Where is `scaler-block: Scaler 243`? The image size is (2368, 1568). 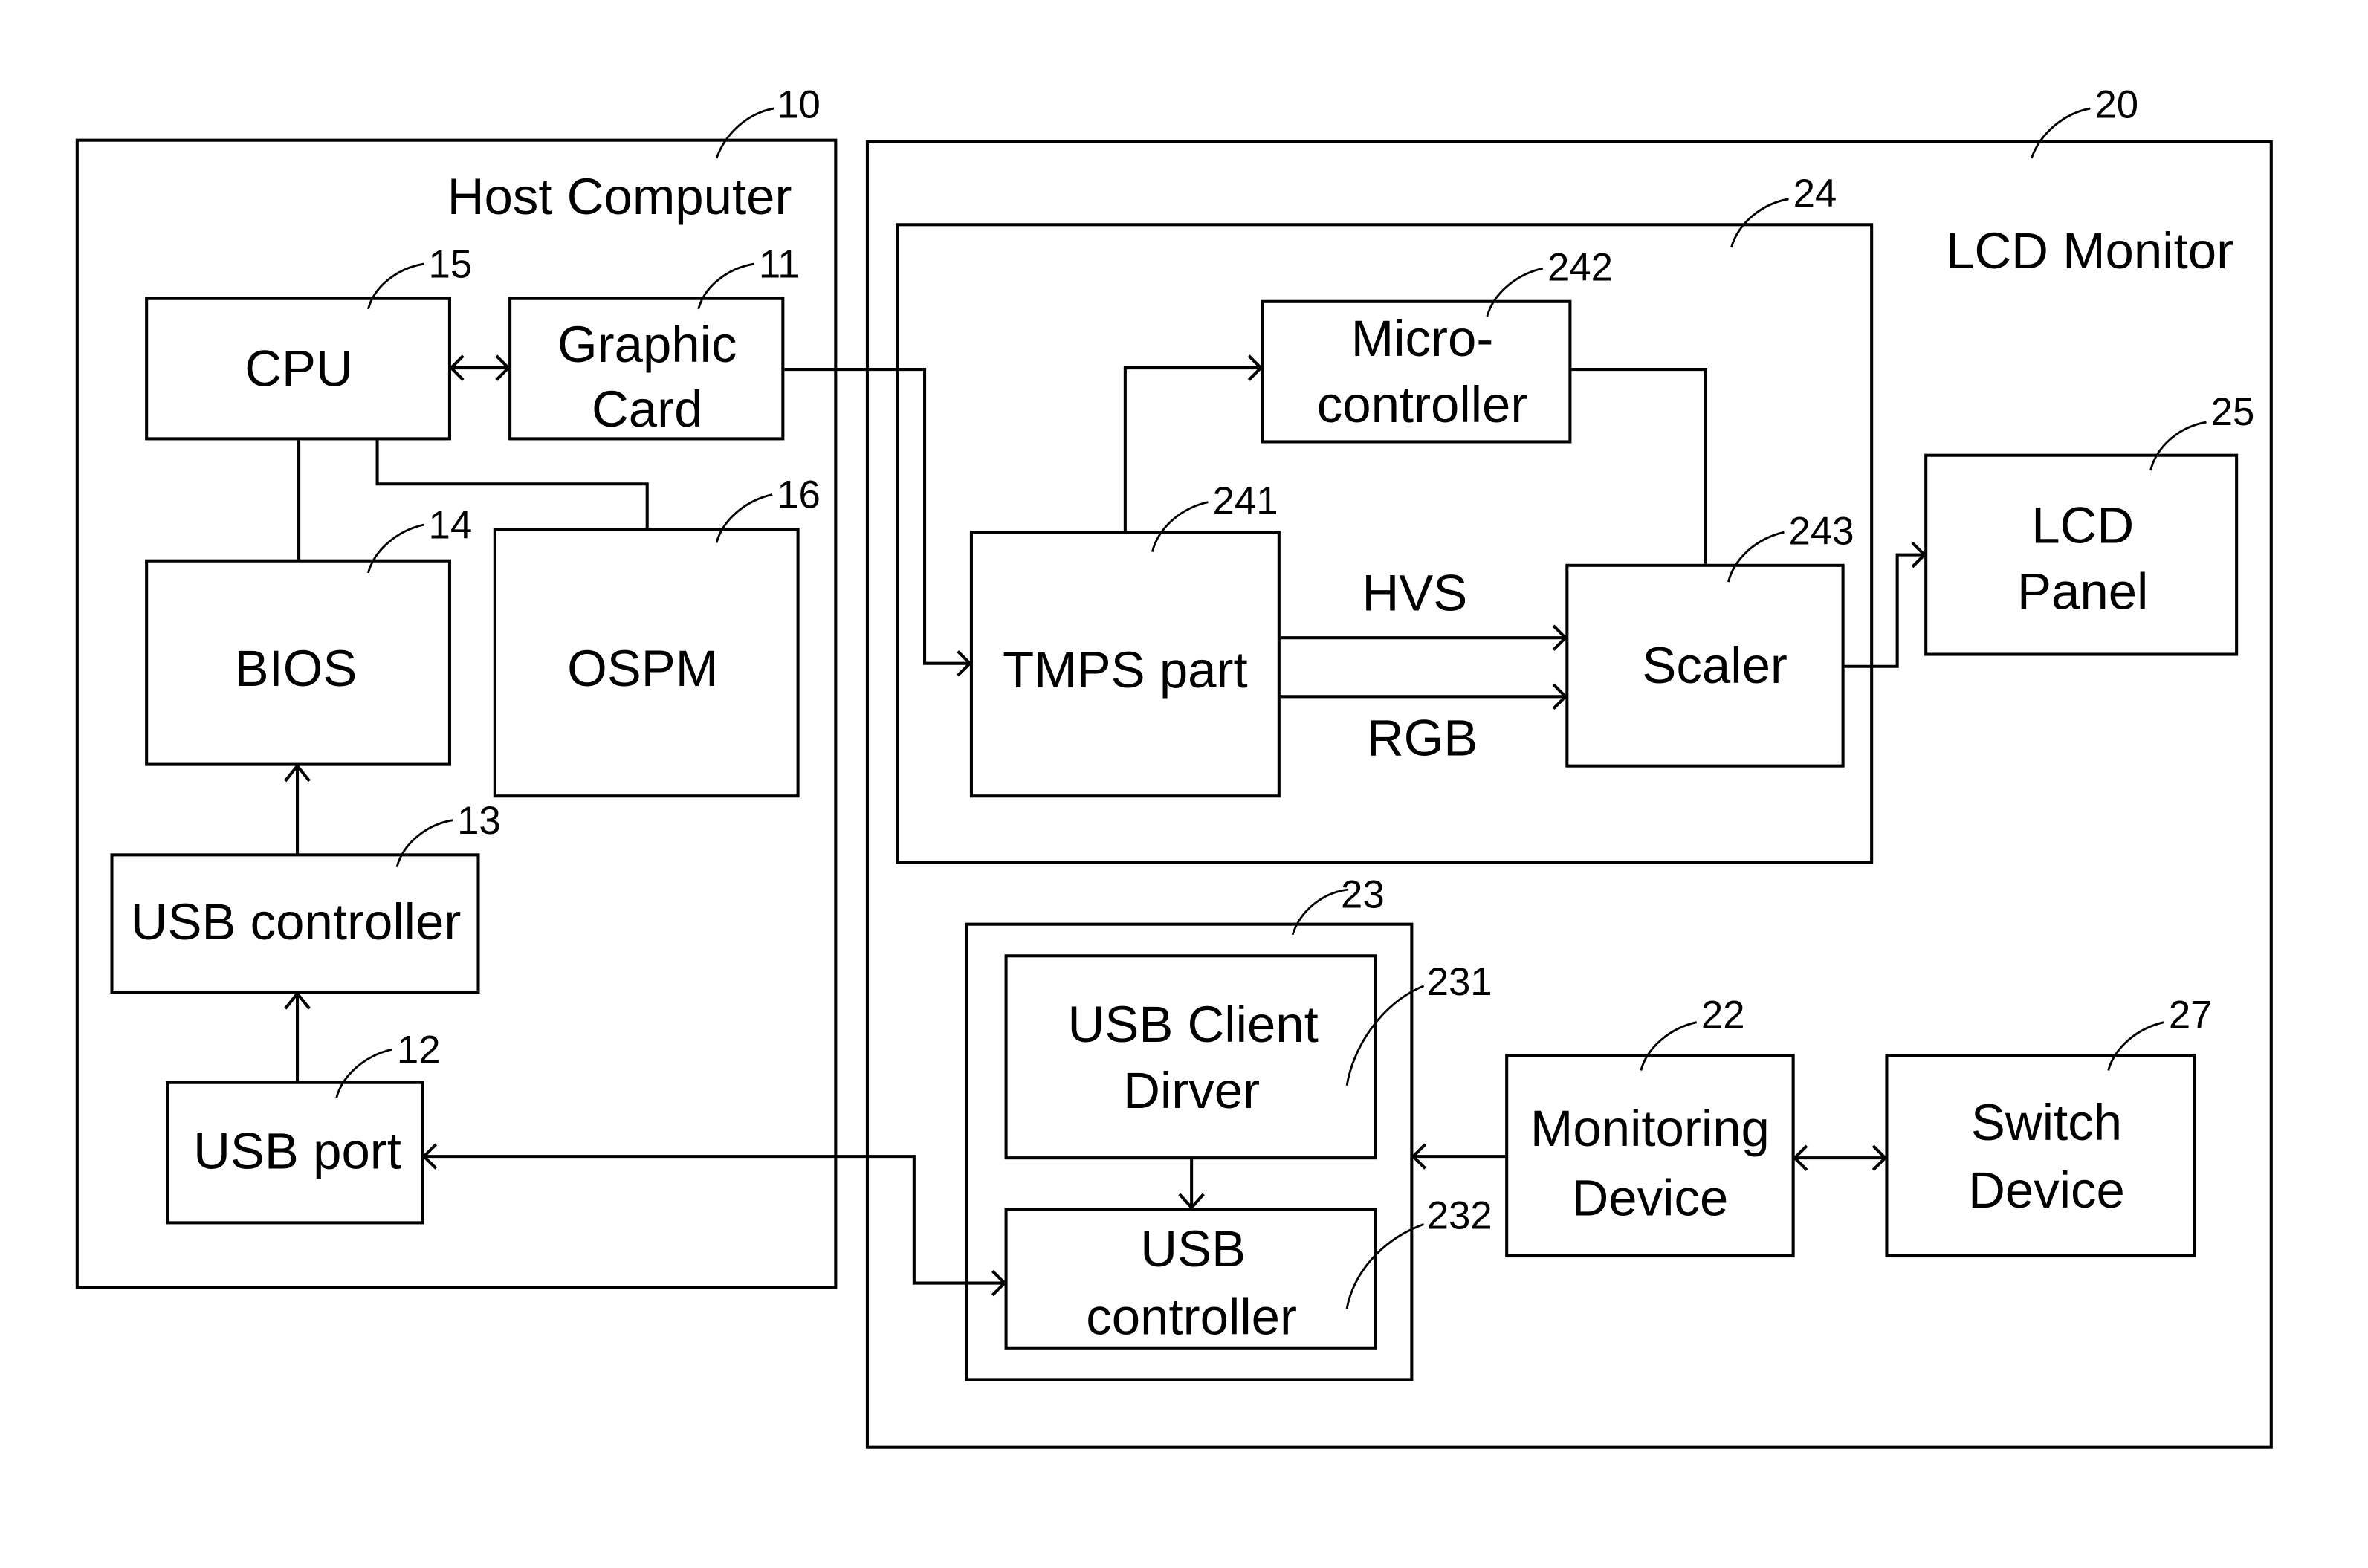
scaler-block: Scaler 243 is located at coordinates (1710, 638).